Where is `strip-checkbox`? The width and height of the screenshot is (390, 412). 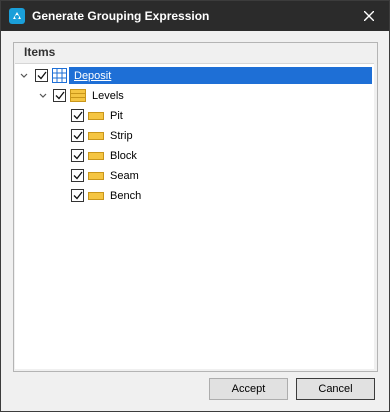
strip-checkbox is located at coordinates (77, 135).